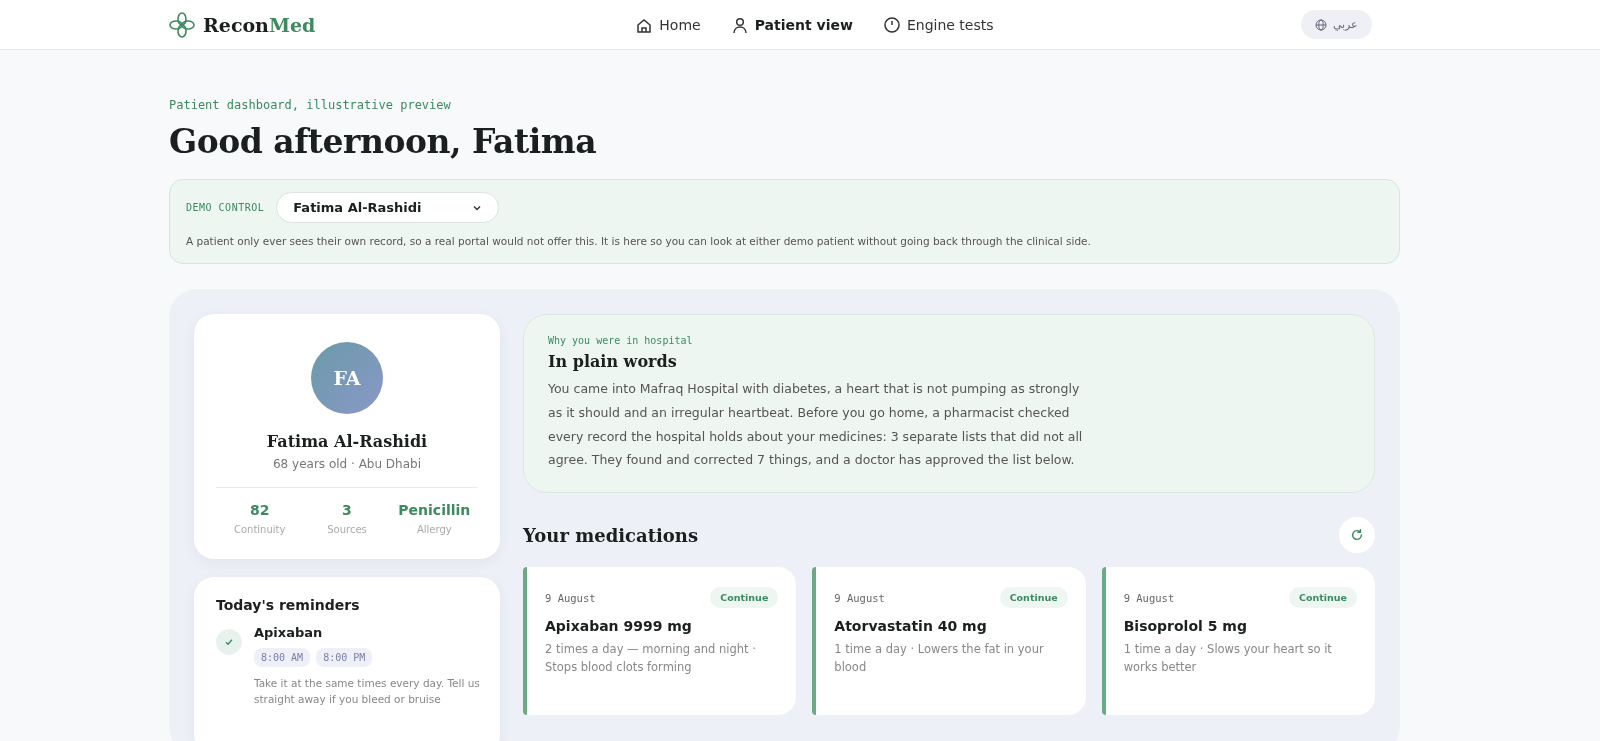 The height and width of the screenshot is (741, 1600). I want to click on stat-value: 82, so click(259, 510).